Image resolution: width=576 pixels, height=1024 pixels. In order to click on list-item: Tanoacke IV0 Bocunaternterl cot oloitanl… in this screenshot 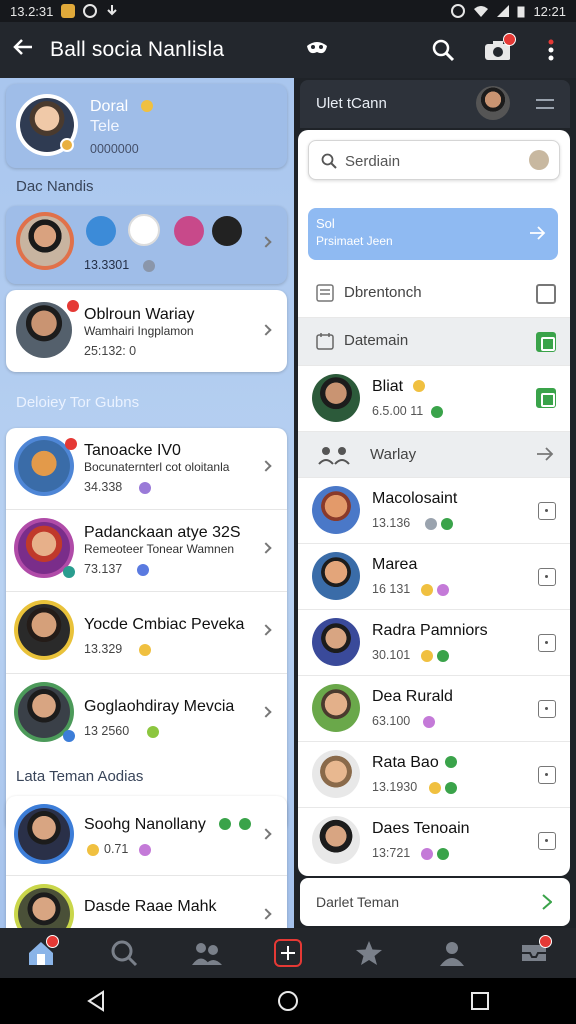, I will do `click(146, 469)`.